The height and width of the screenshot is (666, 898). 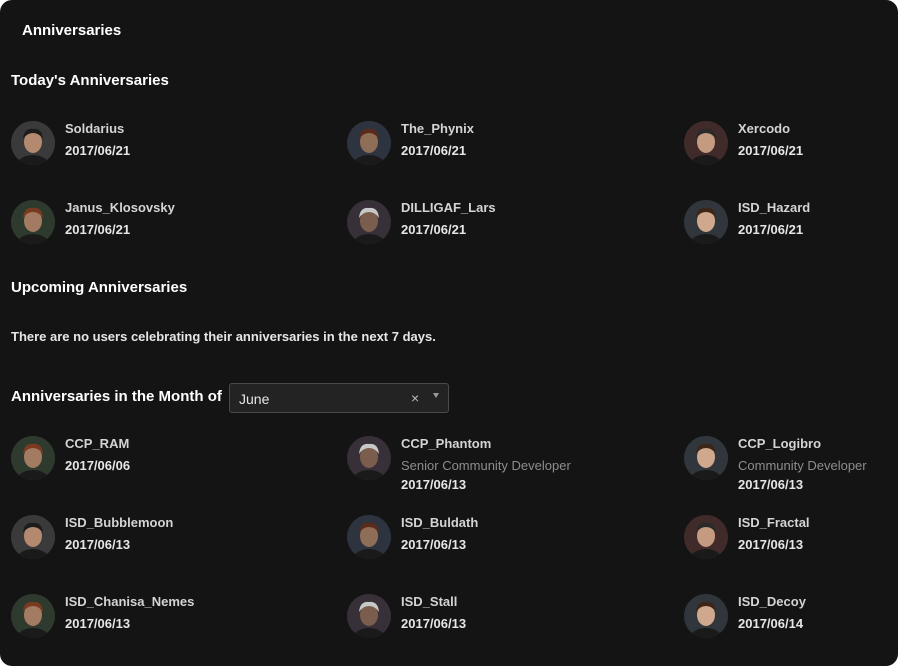 What do you see at coordinates (254, 399) in the screenshot?
I see `month-select-value: June` at bounding box center [254, 399].